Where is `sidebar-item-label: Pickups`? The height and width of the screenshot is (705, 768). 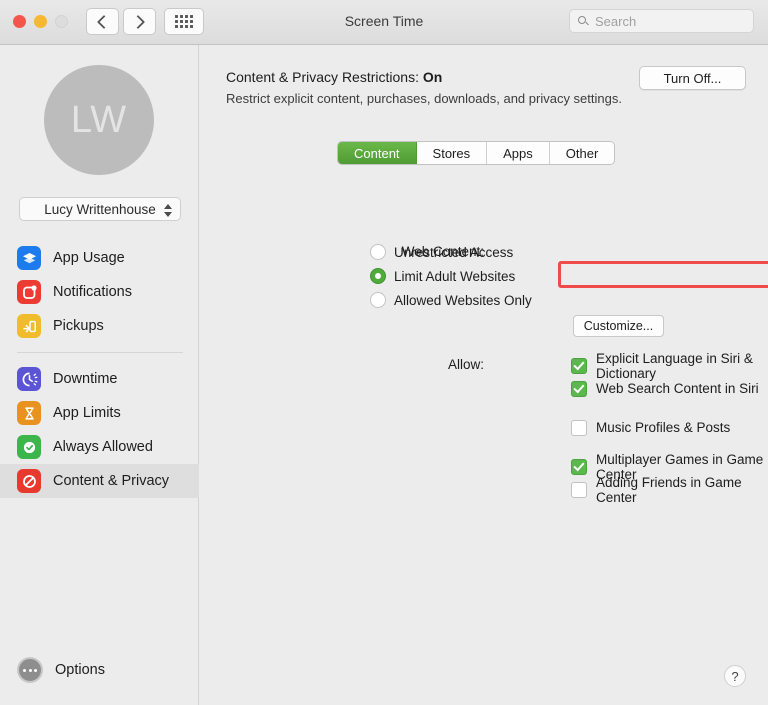
sidebar-item-label: Pickups is located at coordinates (78, 326).